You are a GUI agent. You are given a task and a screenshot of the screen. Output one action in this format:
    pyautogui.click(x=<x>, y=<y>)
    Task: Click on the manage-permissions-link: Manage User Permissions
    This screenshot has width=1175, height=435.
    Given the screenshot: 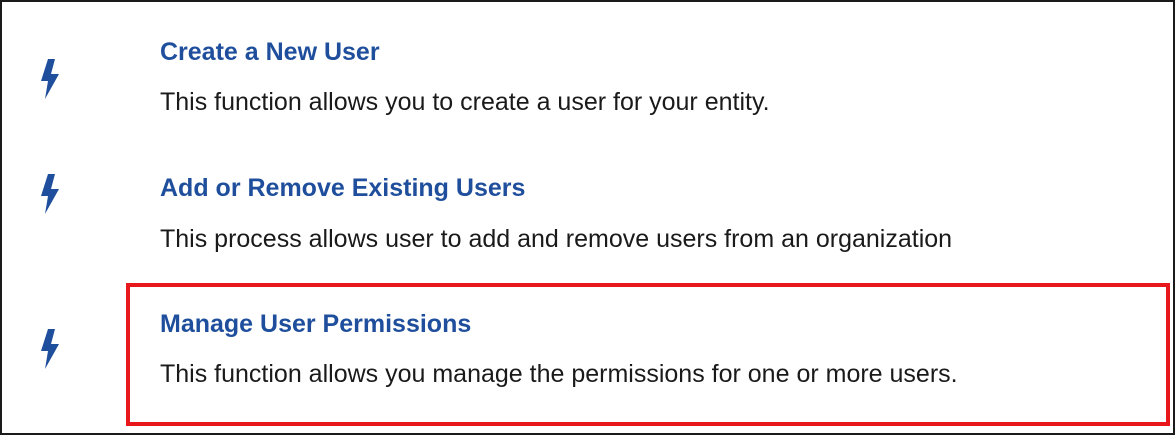 What is the action you would take?
    pyautogui.click(x=315, y=324)
    